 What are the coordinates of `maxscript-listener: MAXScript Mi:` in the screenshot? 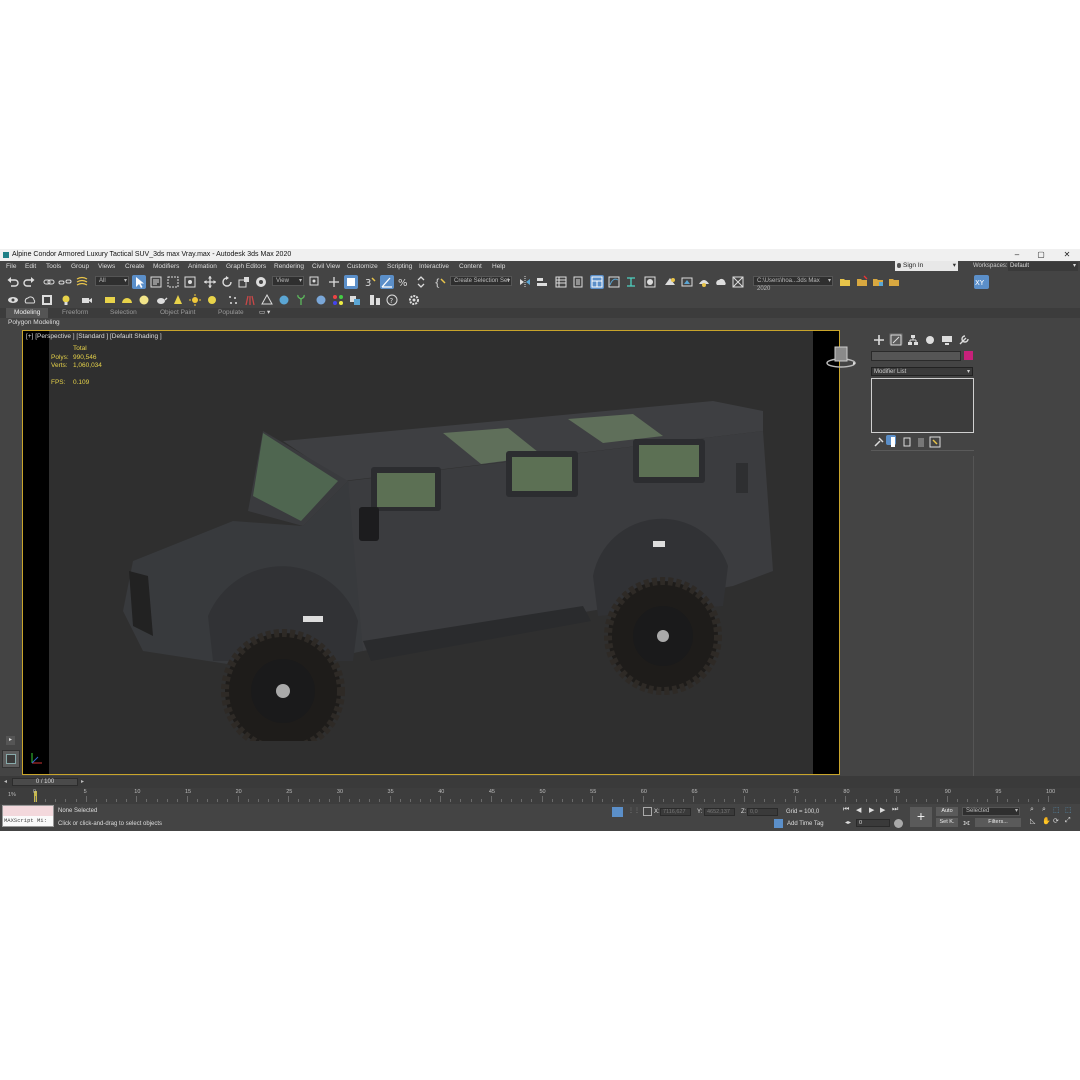 It's located at (28, 816).